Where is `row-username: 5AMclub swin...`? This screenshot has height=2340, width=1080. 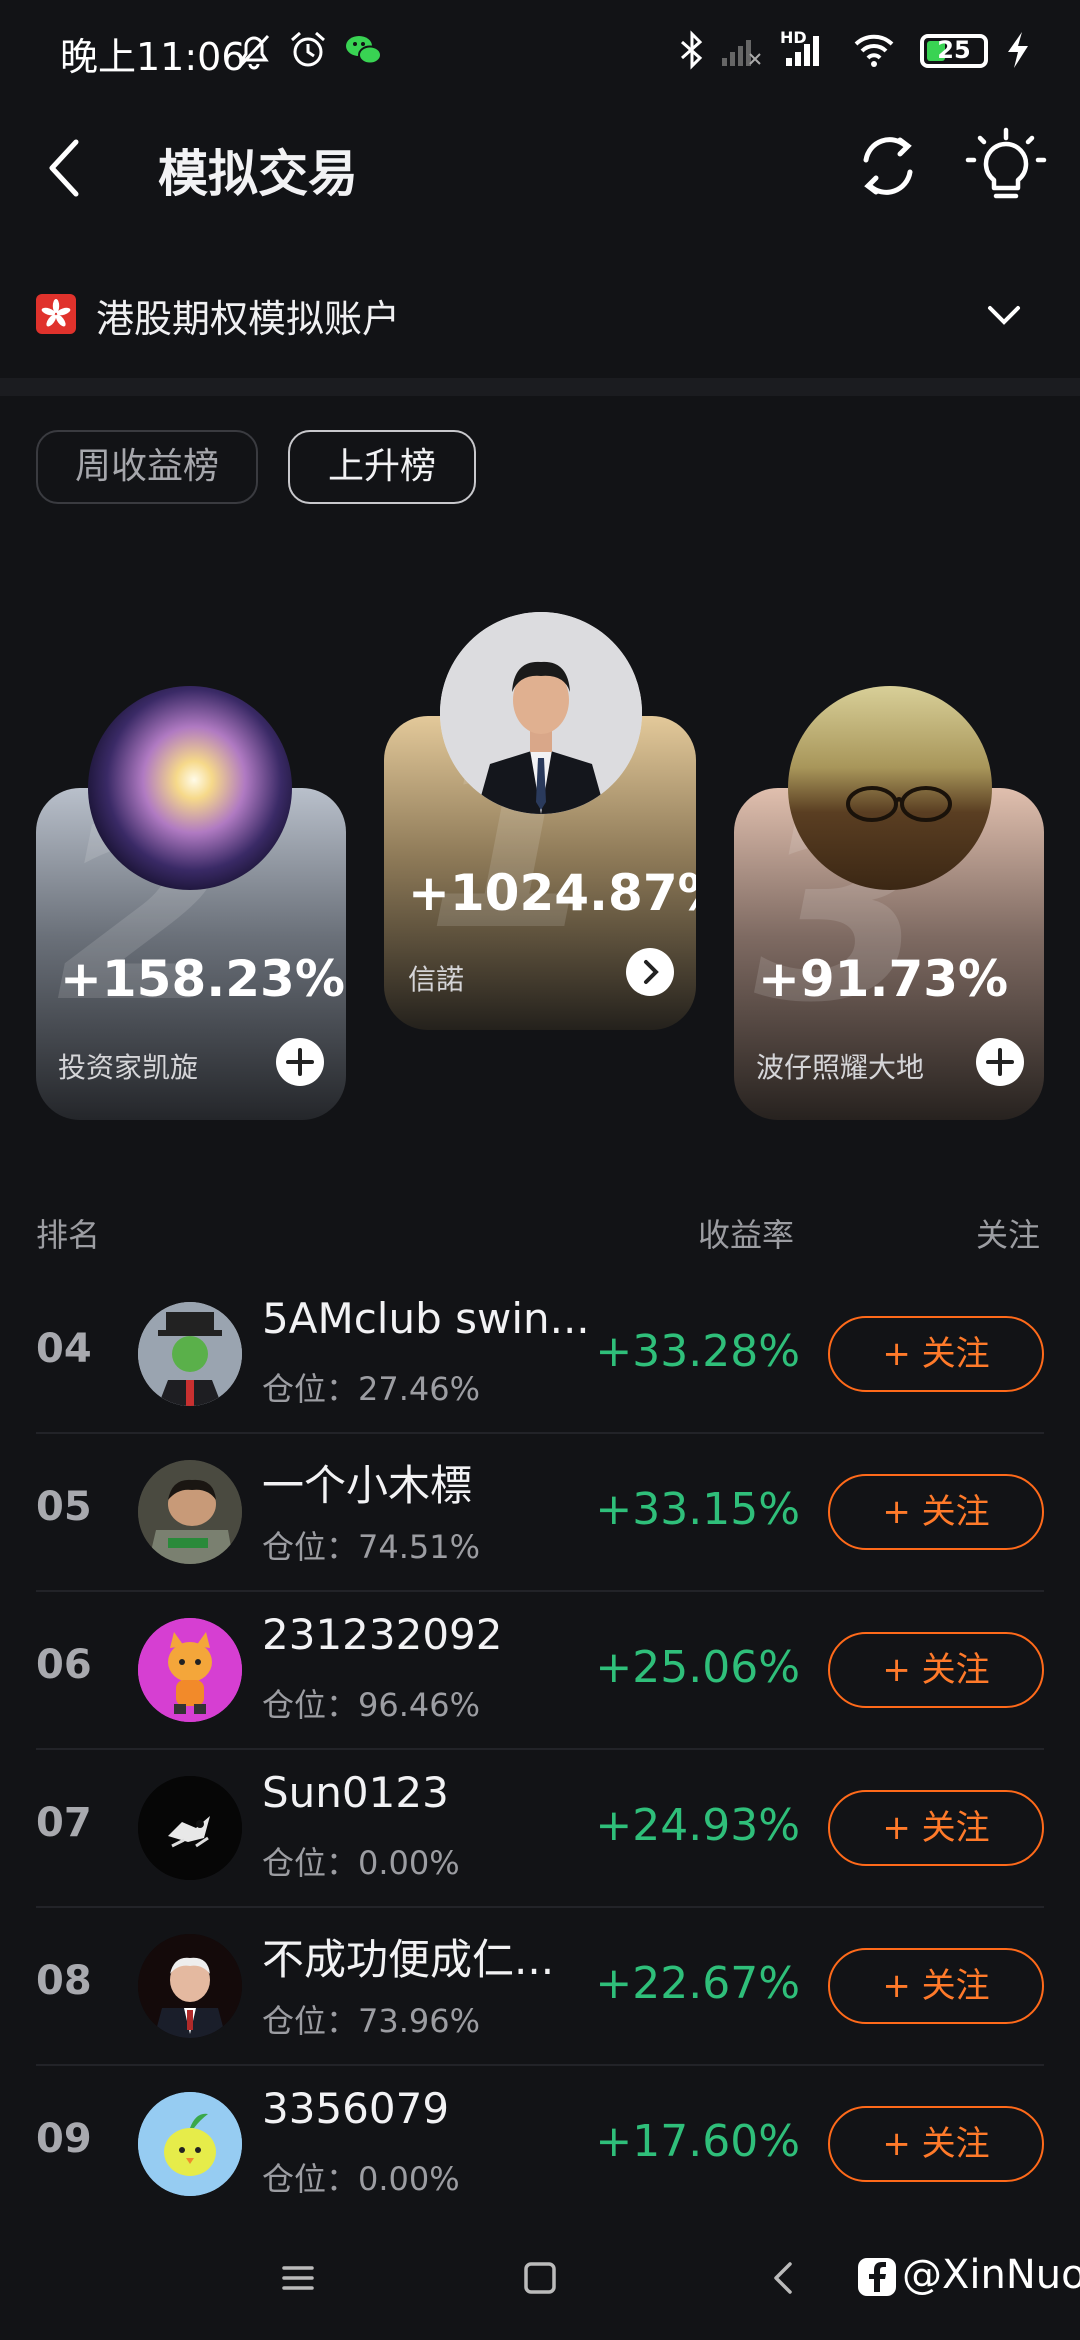
row-username: 5AMclub swin... is located at coordinates (426, 1318).